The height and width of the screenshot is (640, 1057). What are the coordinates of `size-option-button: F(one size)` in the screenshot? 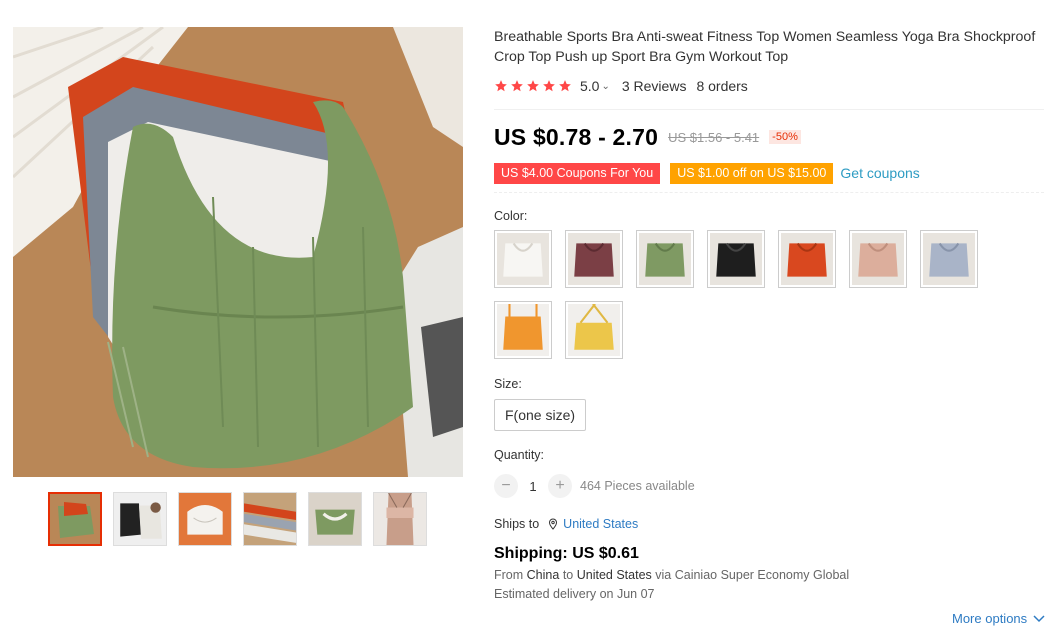 It's located at (540, 415).